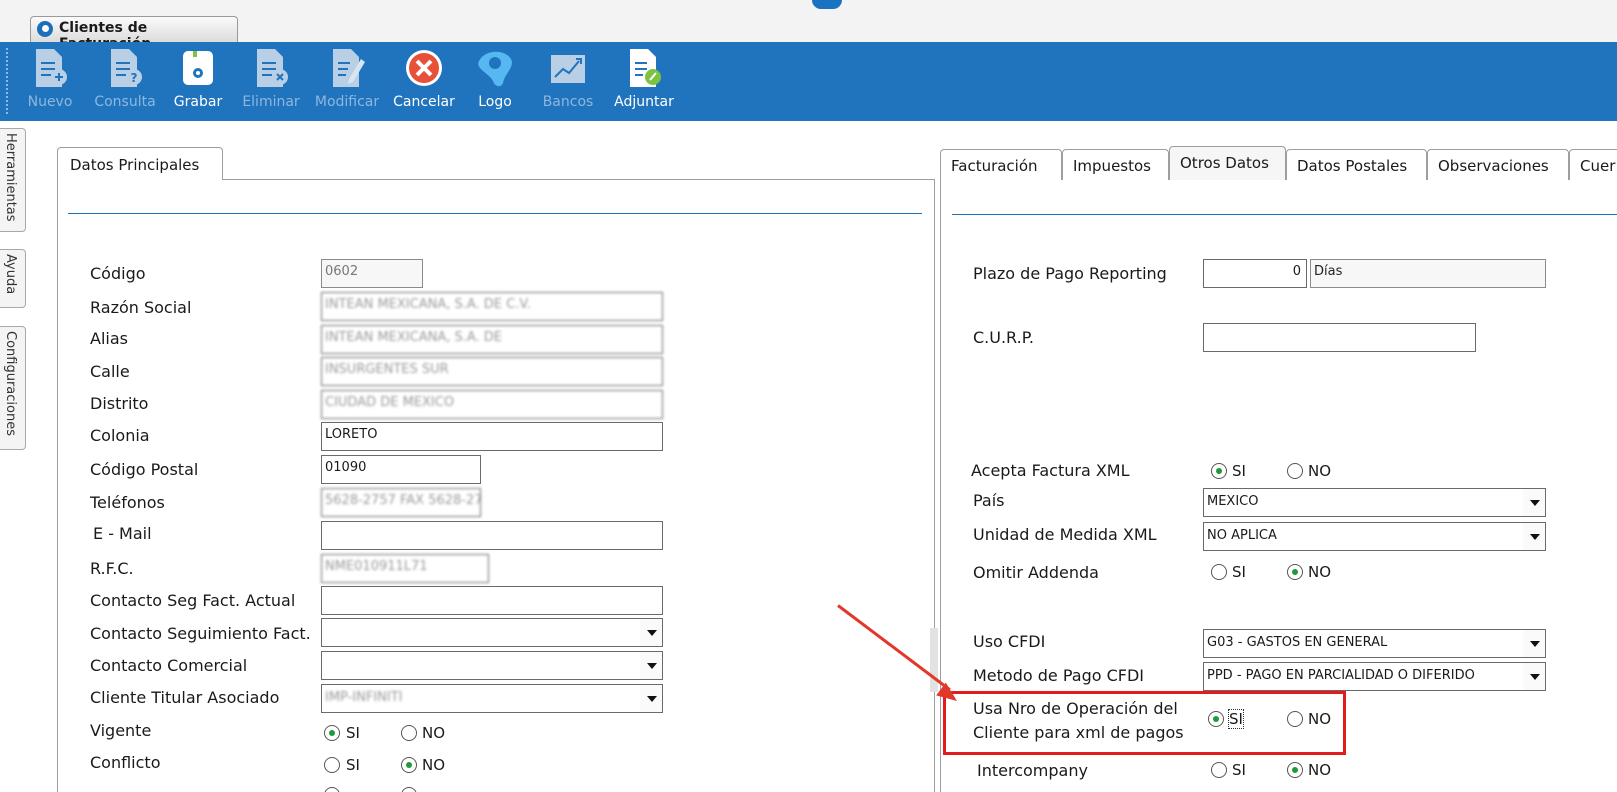  I want to click on conflicto-si-radio, so click(332, 765).